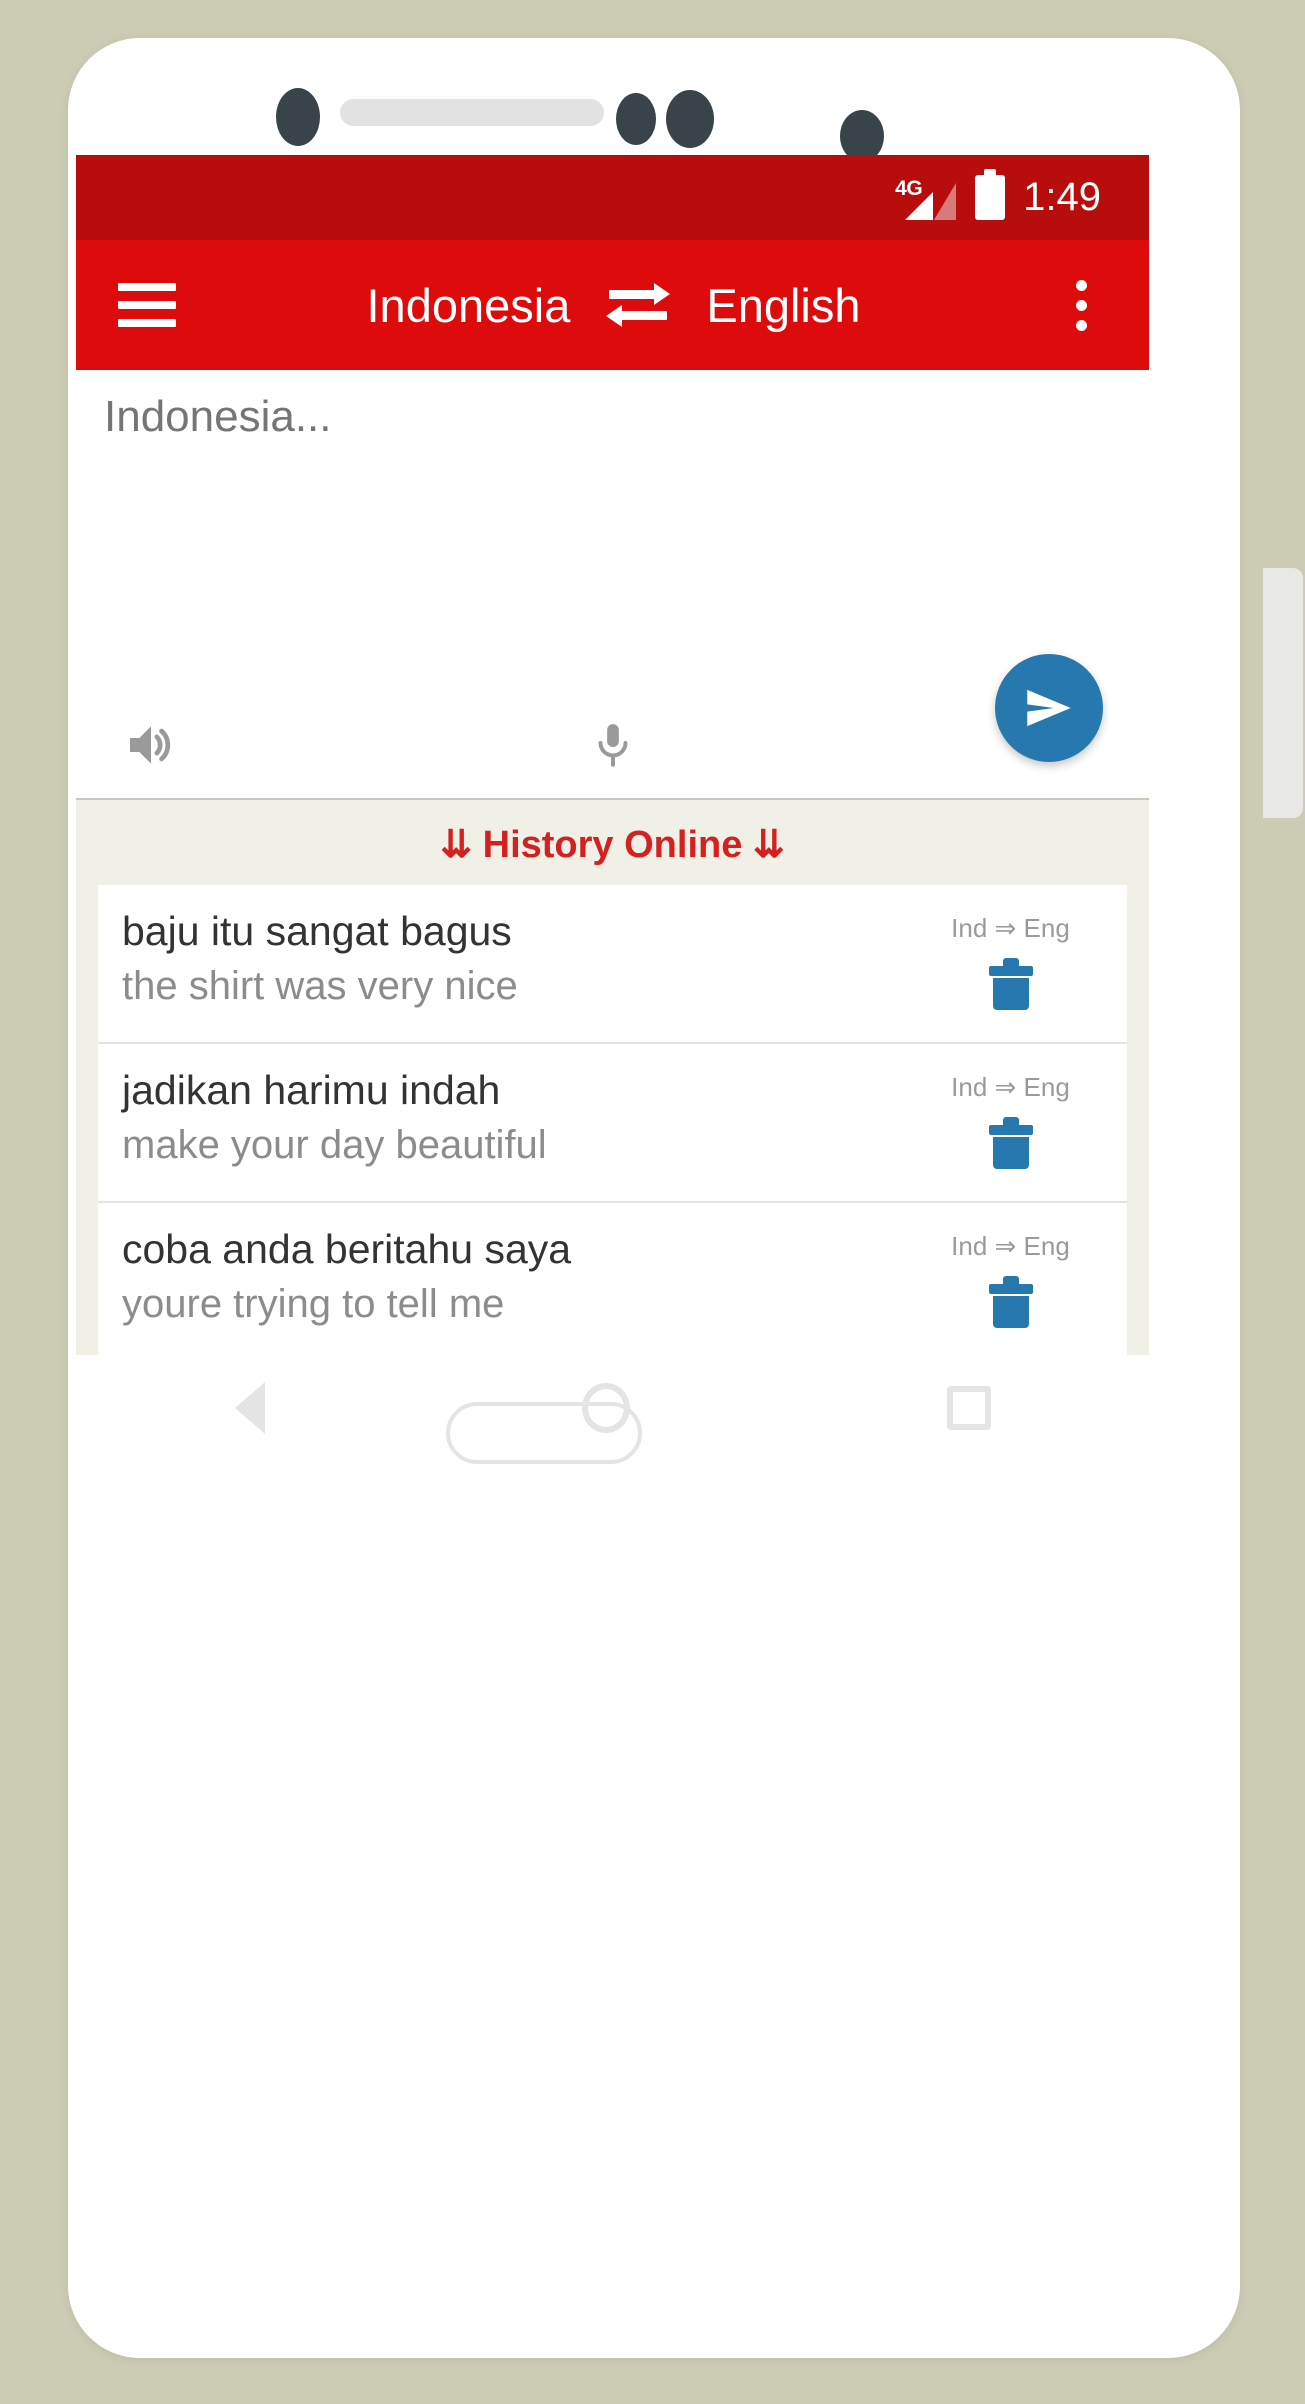 The height and width of the screenshot is (2404, 1305). What do you see at coordinates (317, 931) in the screenshot?
I see `history-source-text: baju itu sangat bagus` at bounding box center [317, 931].